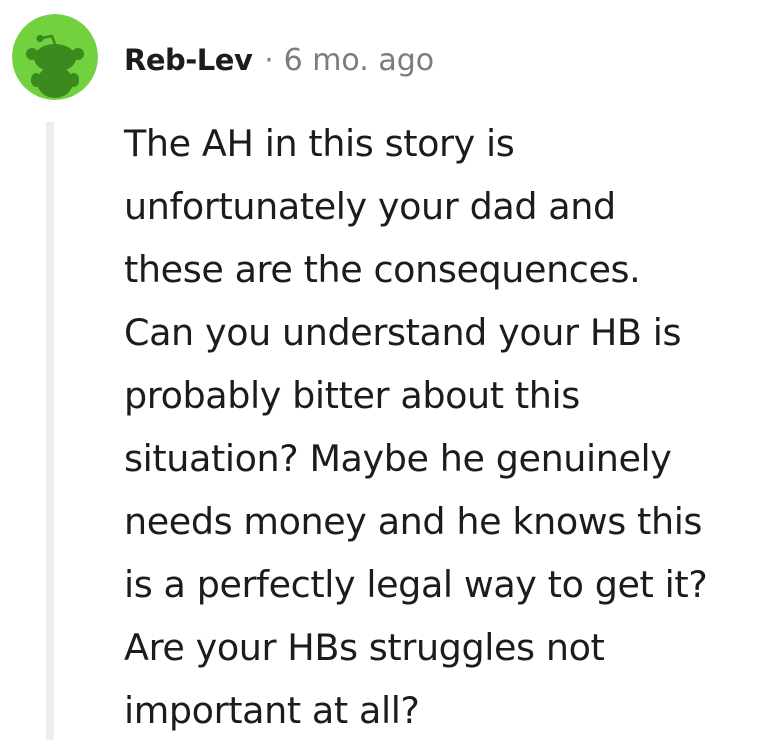  I want to click on comment-timestamp: 6 mo. ago, so click(359, 60).